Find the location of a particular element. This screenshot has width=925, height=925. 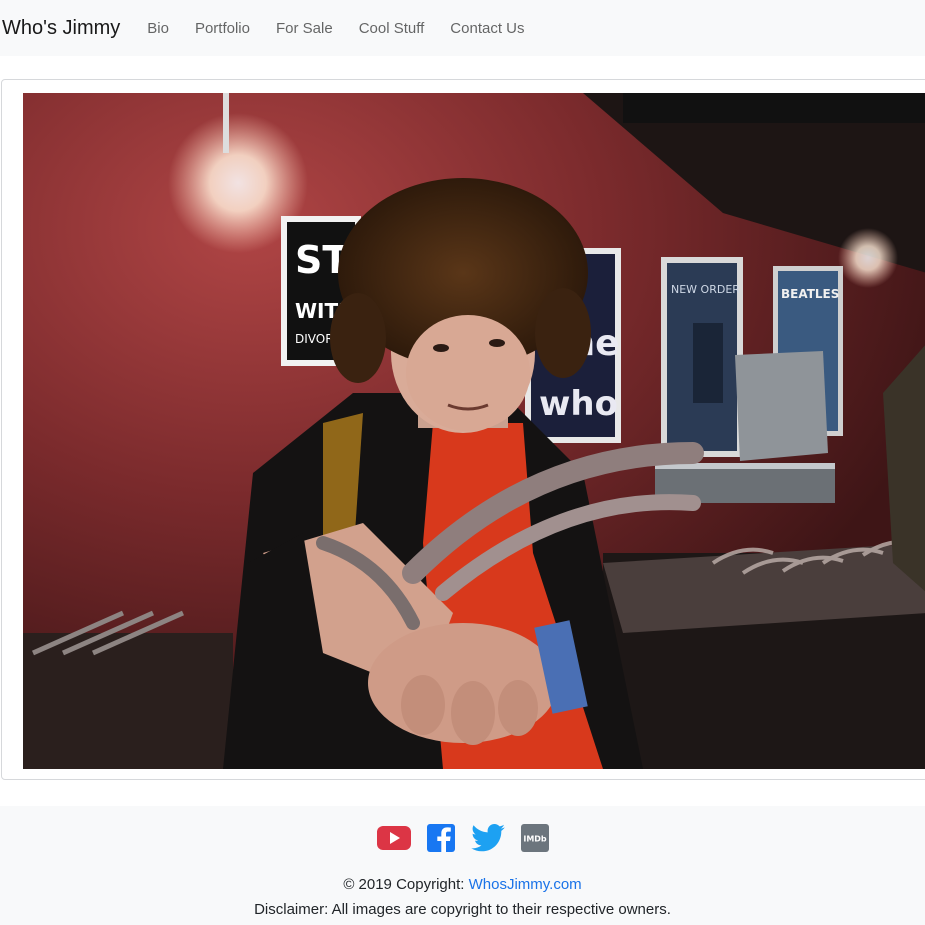

poster-new-order: NEW ORDER is located at coordinates (702, 357).